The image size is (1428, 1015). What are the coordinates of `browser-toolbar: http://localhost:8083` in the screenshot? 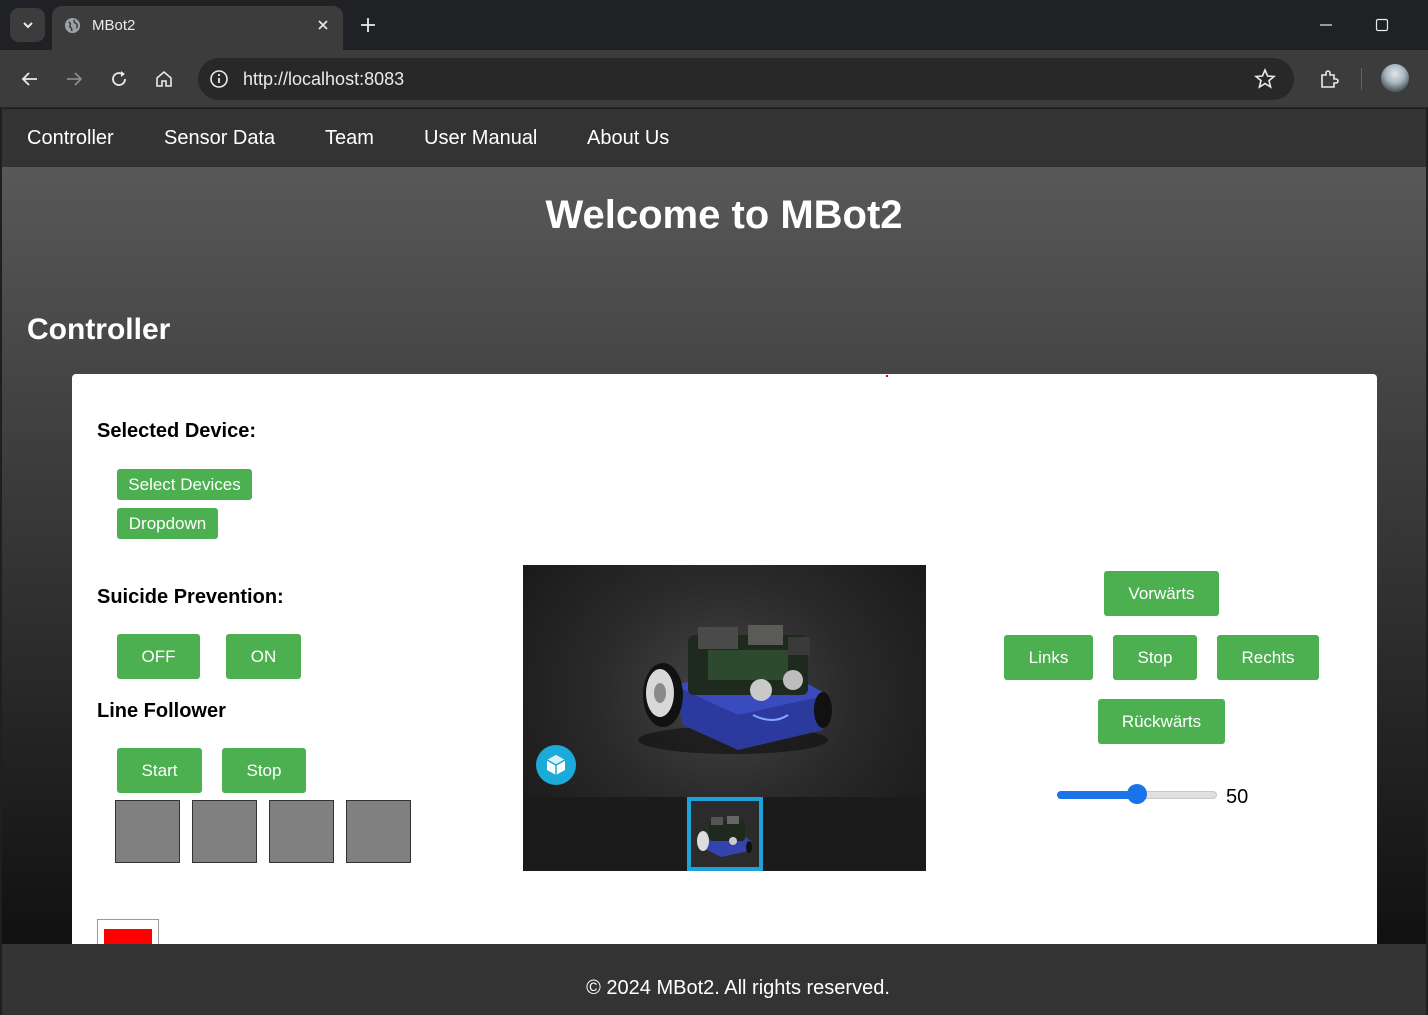 It's located at (714, 79).